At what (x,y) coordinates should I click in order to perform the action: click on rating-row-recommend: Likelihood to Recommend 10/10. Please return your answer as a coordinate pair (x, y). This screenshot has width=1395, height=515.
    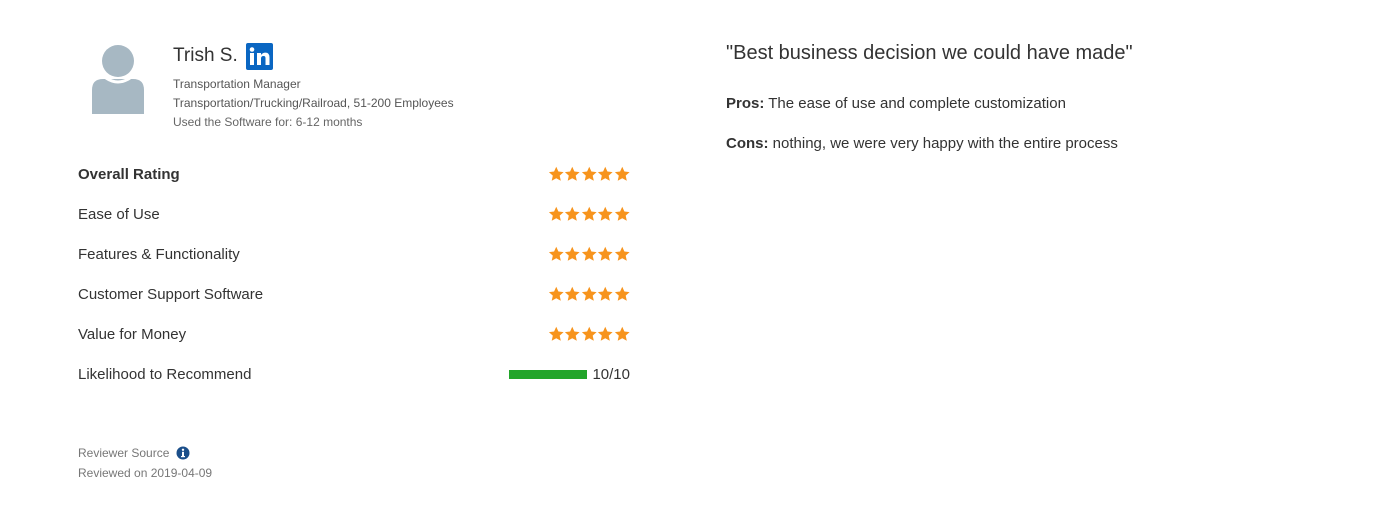
    Looking at the image, I should click on (354, 380).